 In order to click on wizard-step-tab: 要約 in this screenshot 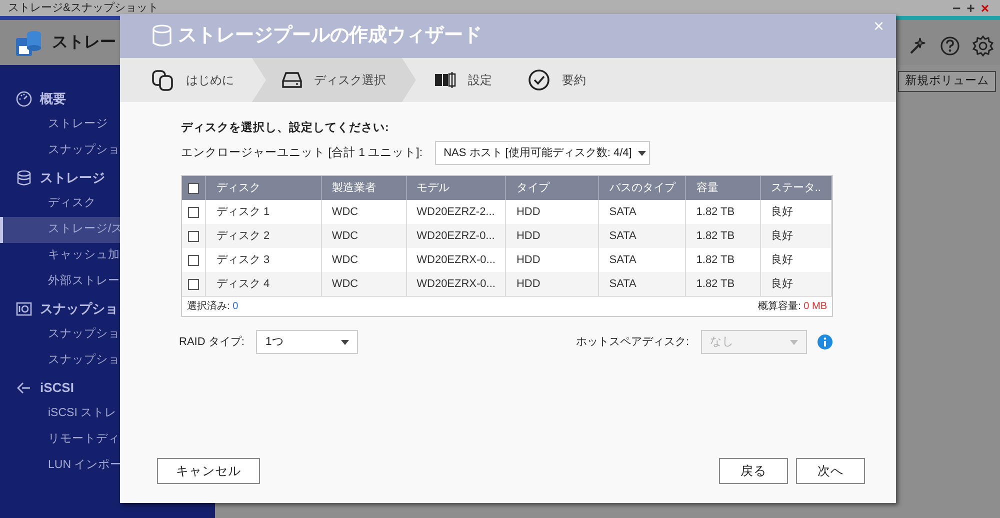, I will do `click(557, 80)`.